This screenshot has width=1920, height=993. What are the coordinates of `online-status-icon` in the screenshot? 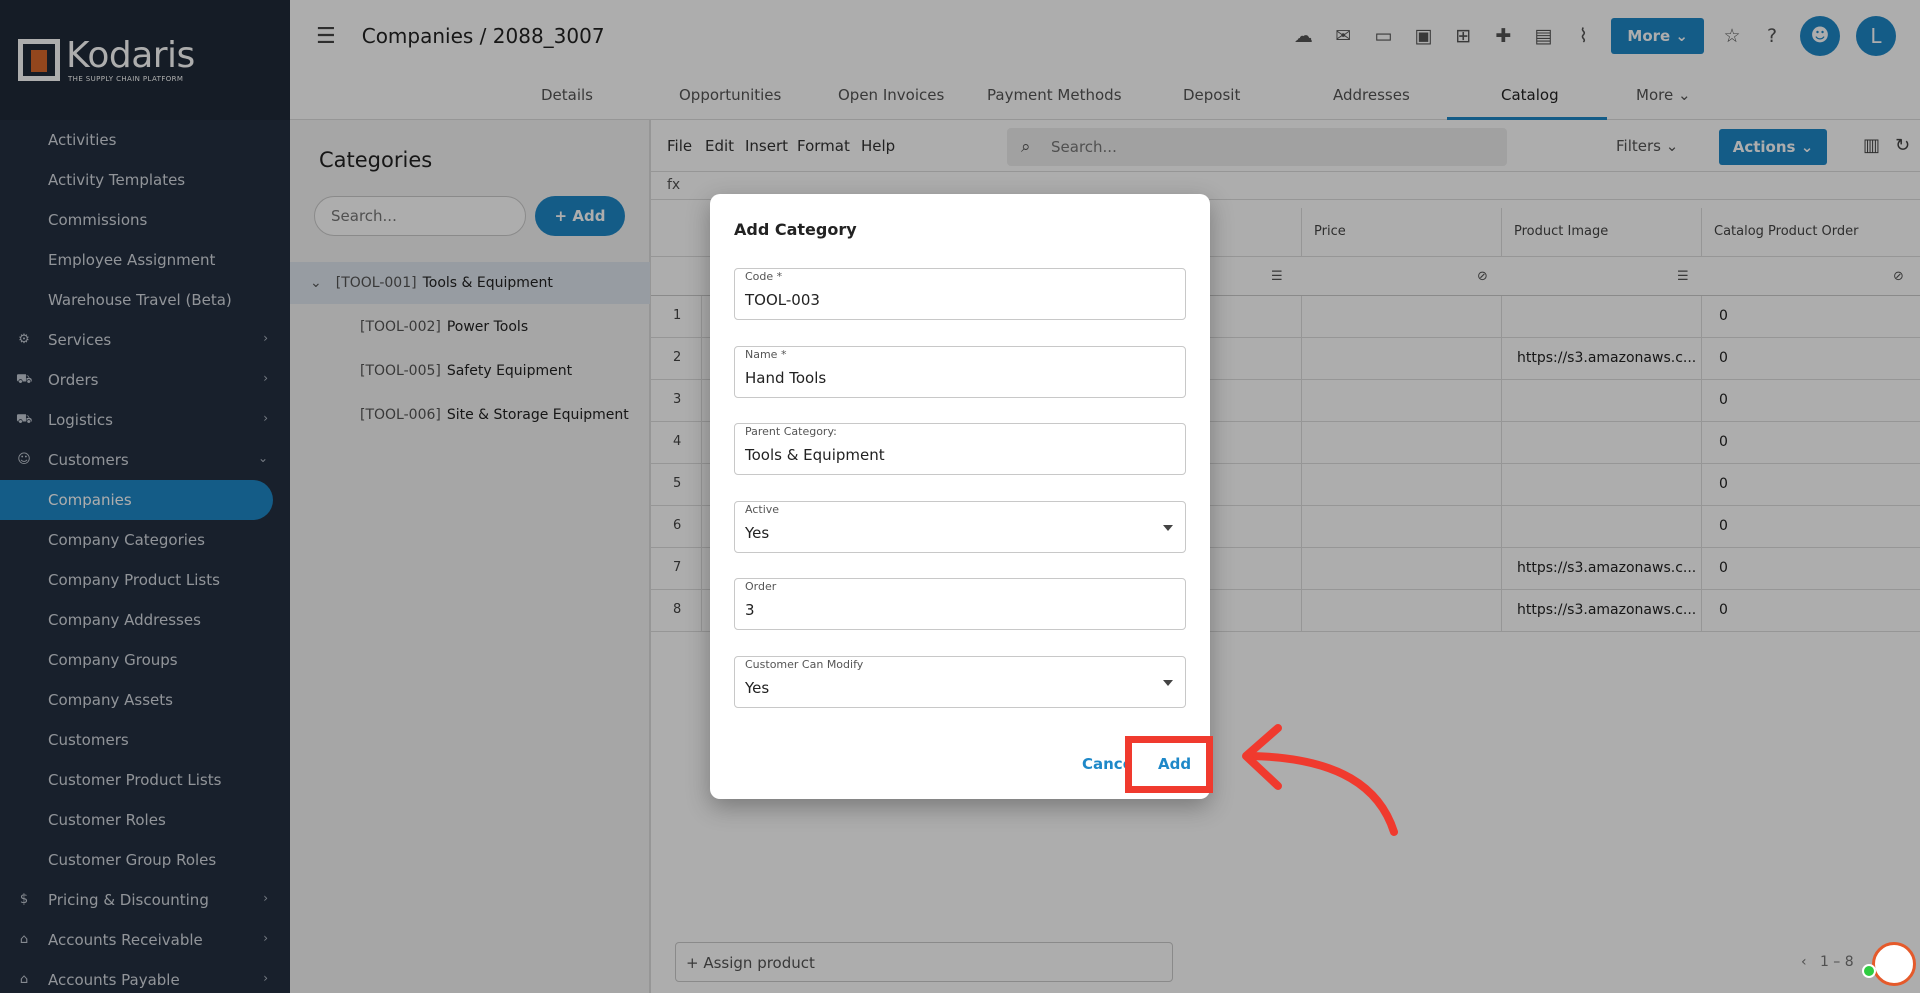 It's located at (1869, 971).